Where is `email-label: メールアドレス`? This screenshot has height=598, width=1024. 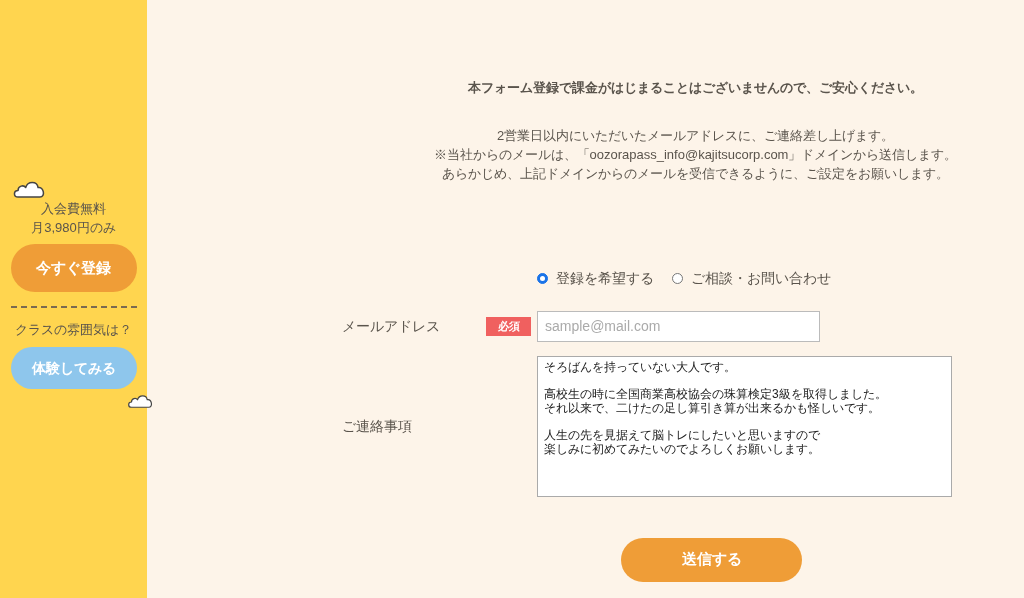 email-label: メールアドレス is located at coordinates (391, 326).